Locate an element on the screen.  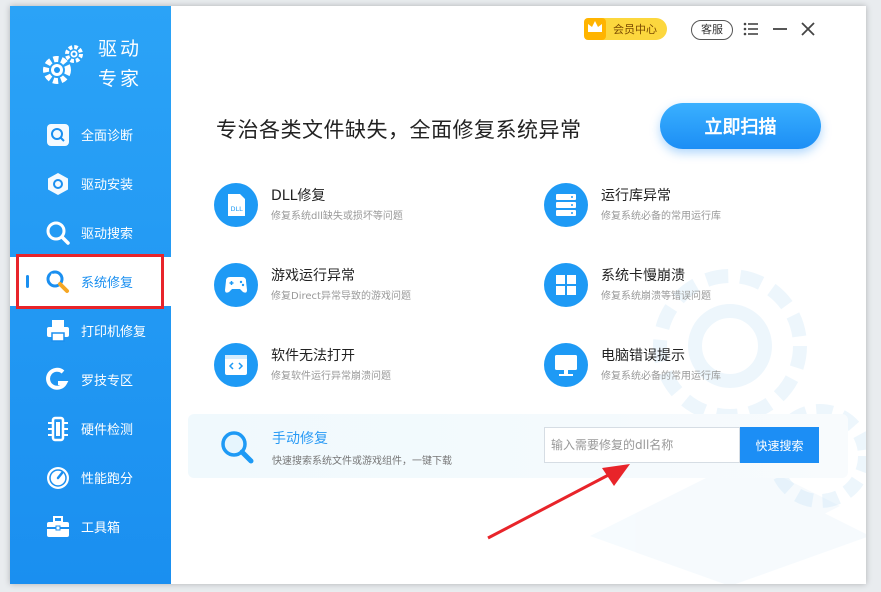
scan-now-button: 立即扫描 is located at coordinates (740, 126).